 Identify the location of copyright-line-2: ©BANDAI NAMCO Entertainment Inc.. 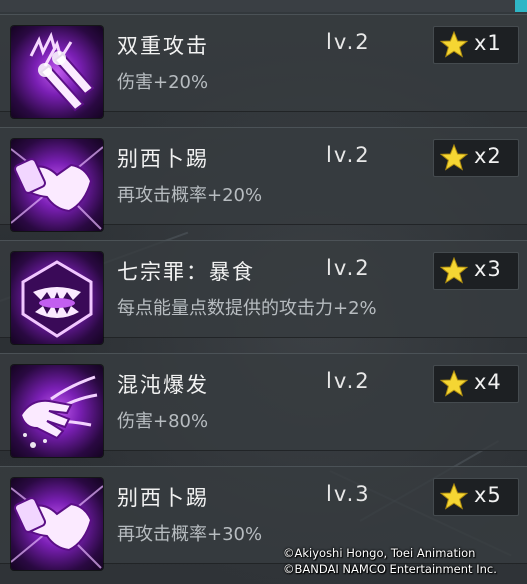
(390, 569).